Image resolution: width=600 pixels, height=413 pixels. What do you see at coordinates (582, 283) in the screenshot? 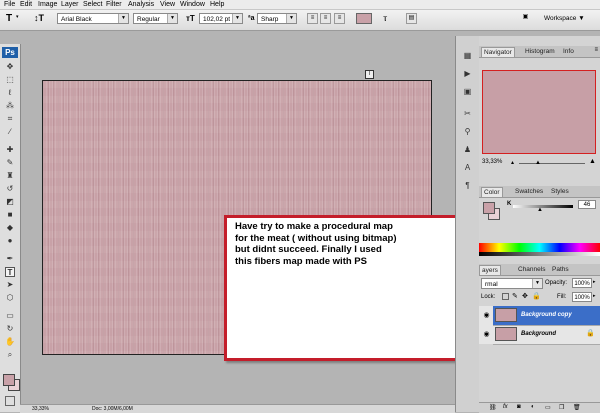
I see `opacity-field: 100%` at bounding box center [582, 283].